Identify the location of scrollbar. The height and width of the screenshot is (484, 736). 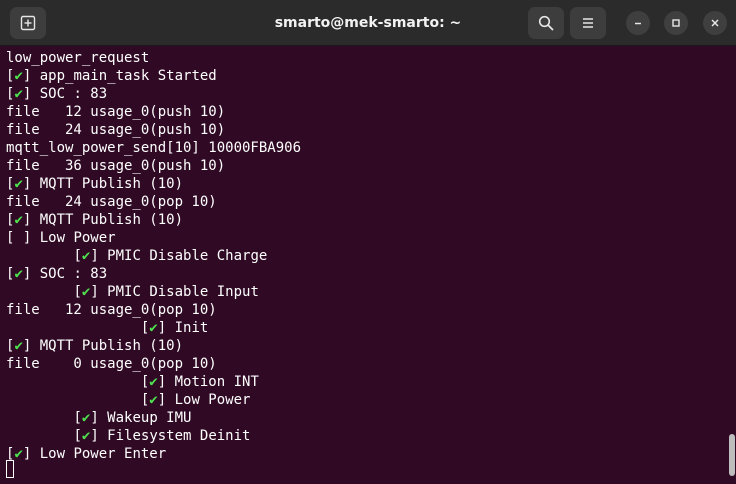
(732, 265).